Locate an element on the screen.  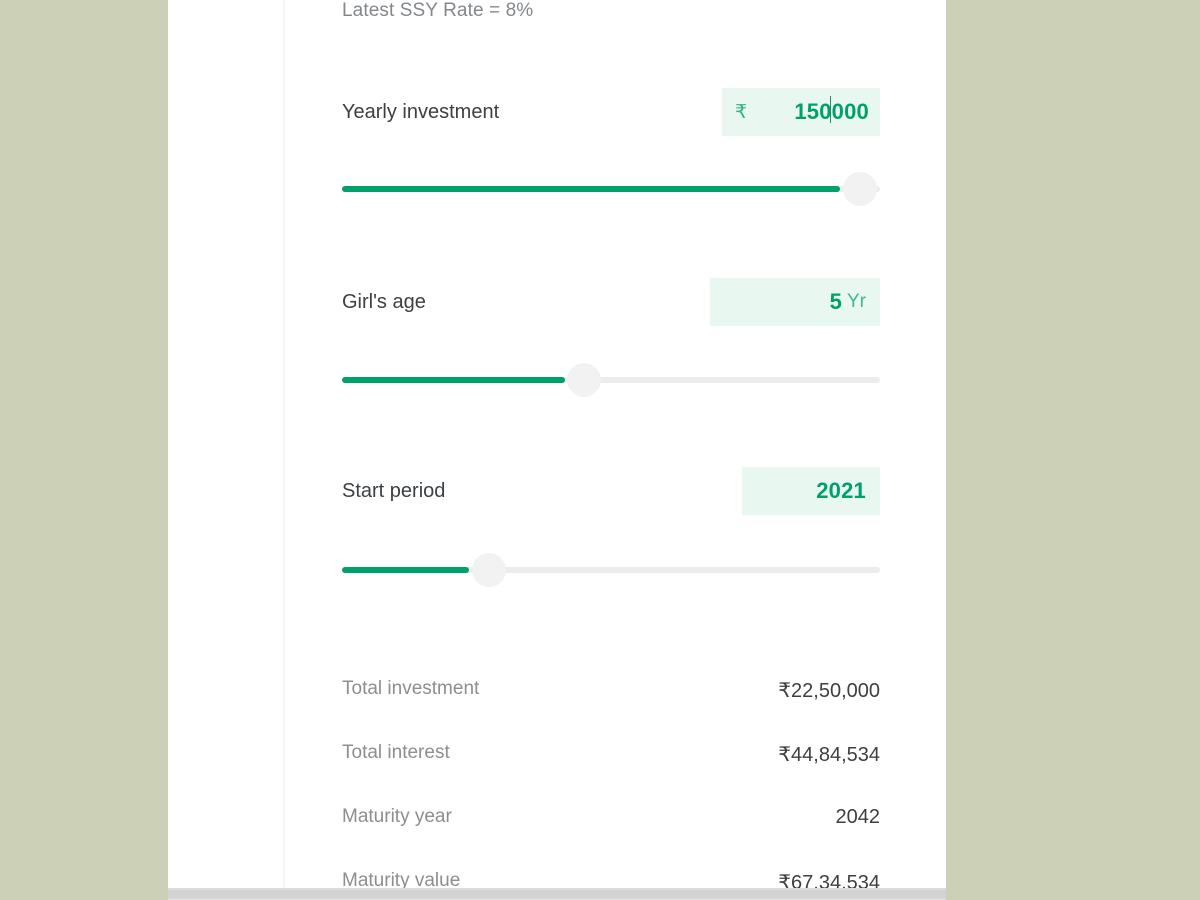
horizontal-scrollbar-thumb is located at coordinates (557, 894).